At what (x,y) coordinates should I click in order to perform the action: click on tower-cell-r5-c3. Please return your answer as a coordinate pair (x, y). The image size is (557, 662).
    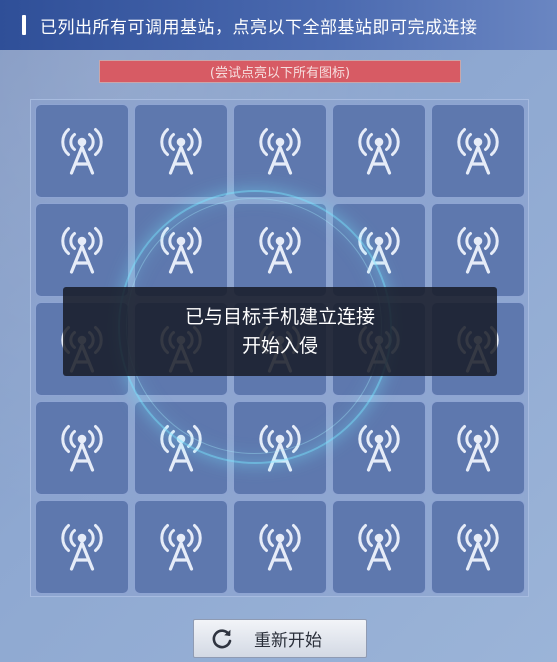
    Looking at the image, I should click on (280, 547).